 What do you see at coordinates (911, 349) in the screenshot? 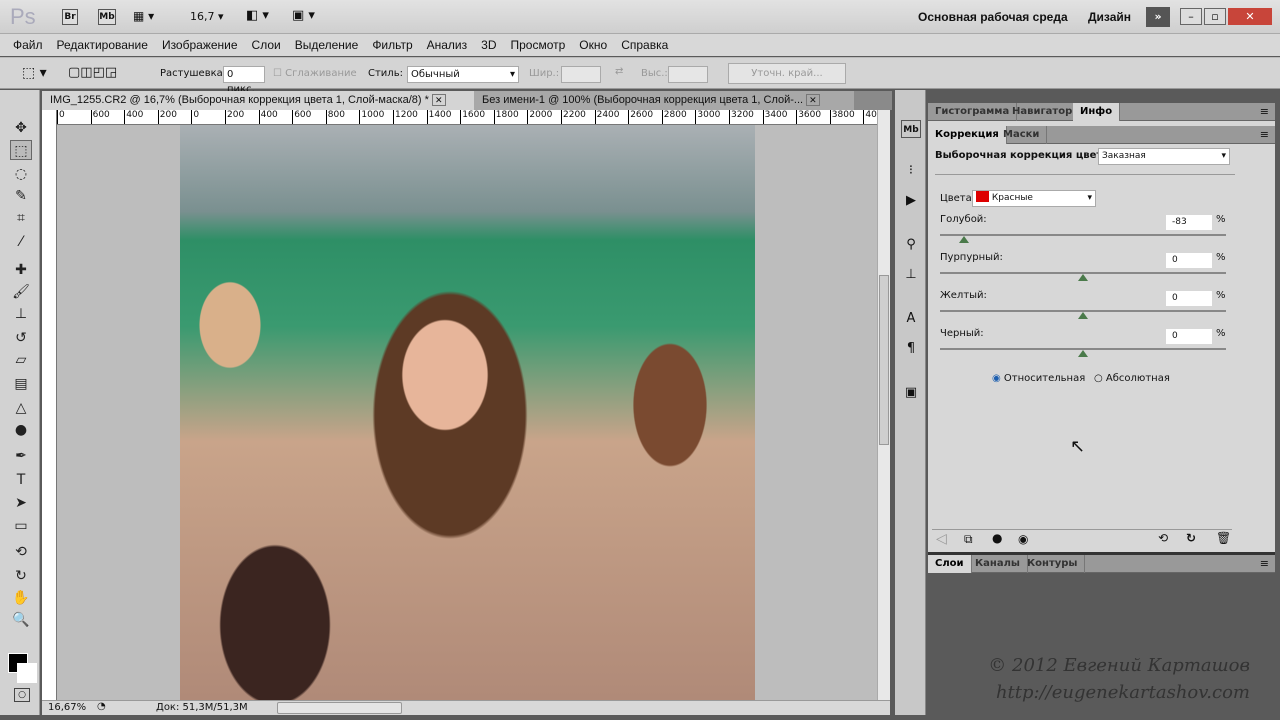
I see `paragraph-icon: ¶` at bounding box center [911, 349].